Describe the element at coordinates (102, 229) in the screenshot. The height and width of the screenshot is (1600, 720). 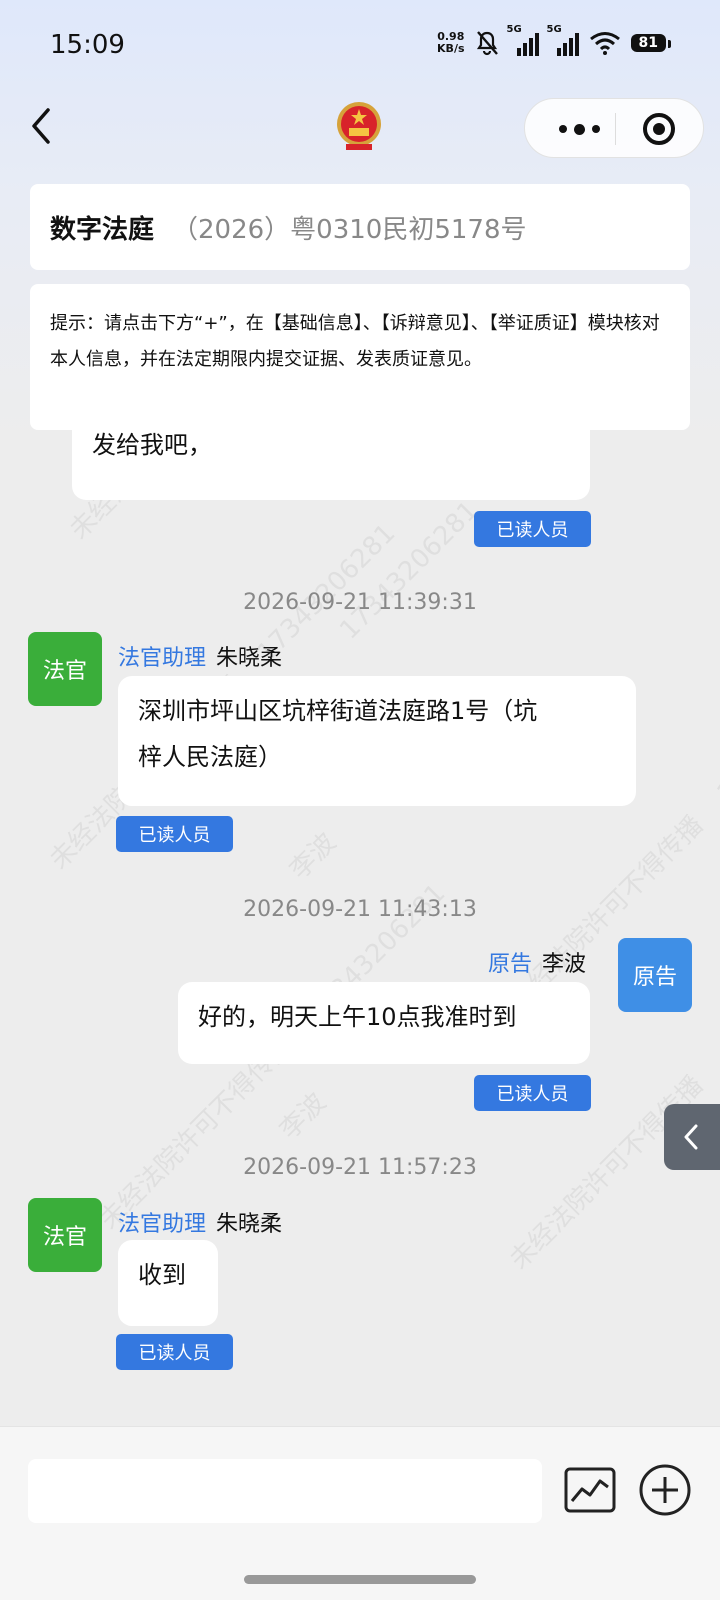
I see `page-title: 数字法庭` at that location.